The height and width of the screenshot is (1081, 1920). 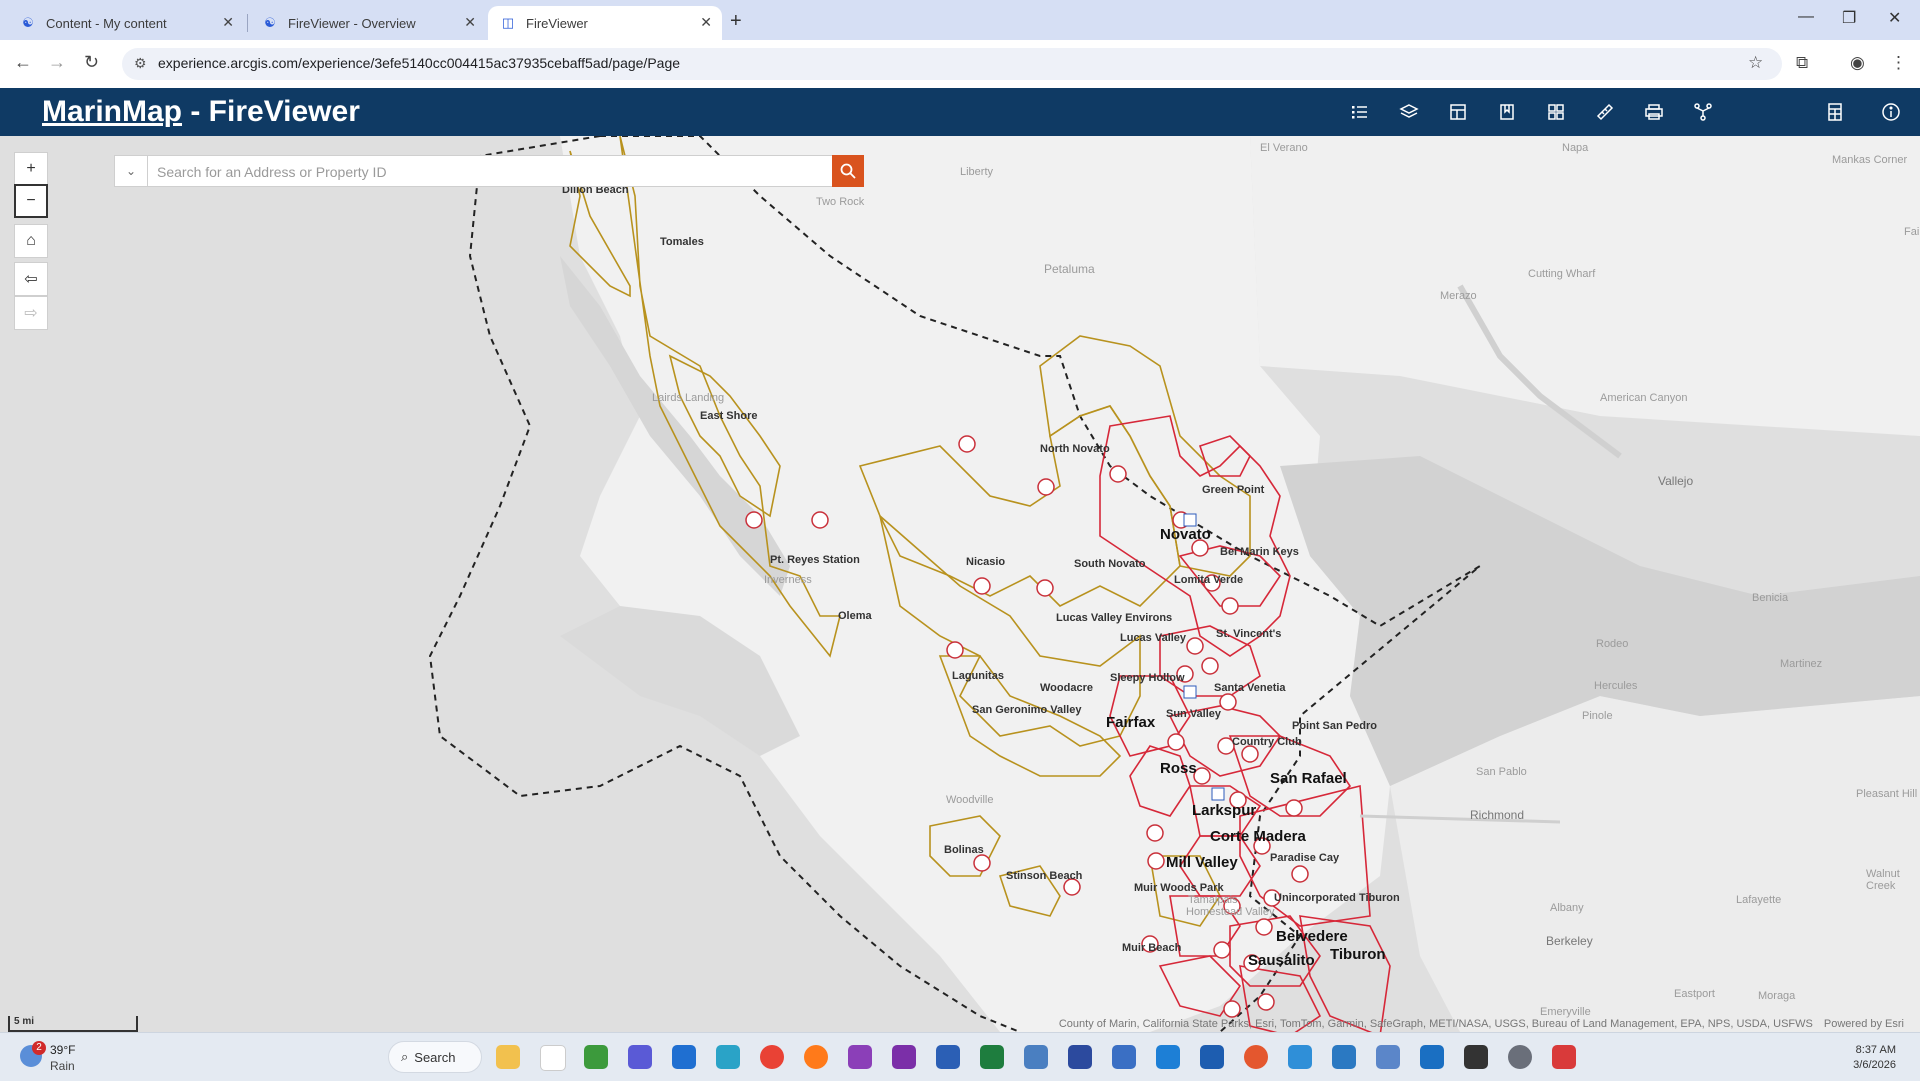 I want to click on minimize-button: —, so click(x=1806, y=17).